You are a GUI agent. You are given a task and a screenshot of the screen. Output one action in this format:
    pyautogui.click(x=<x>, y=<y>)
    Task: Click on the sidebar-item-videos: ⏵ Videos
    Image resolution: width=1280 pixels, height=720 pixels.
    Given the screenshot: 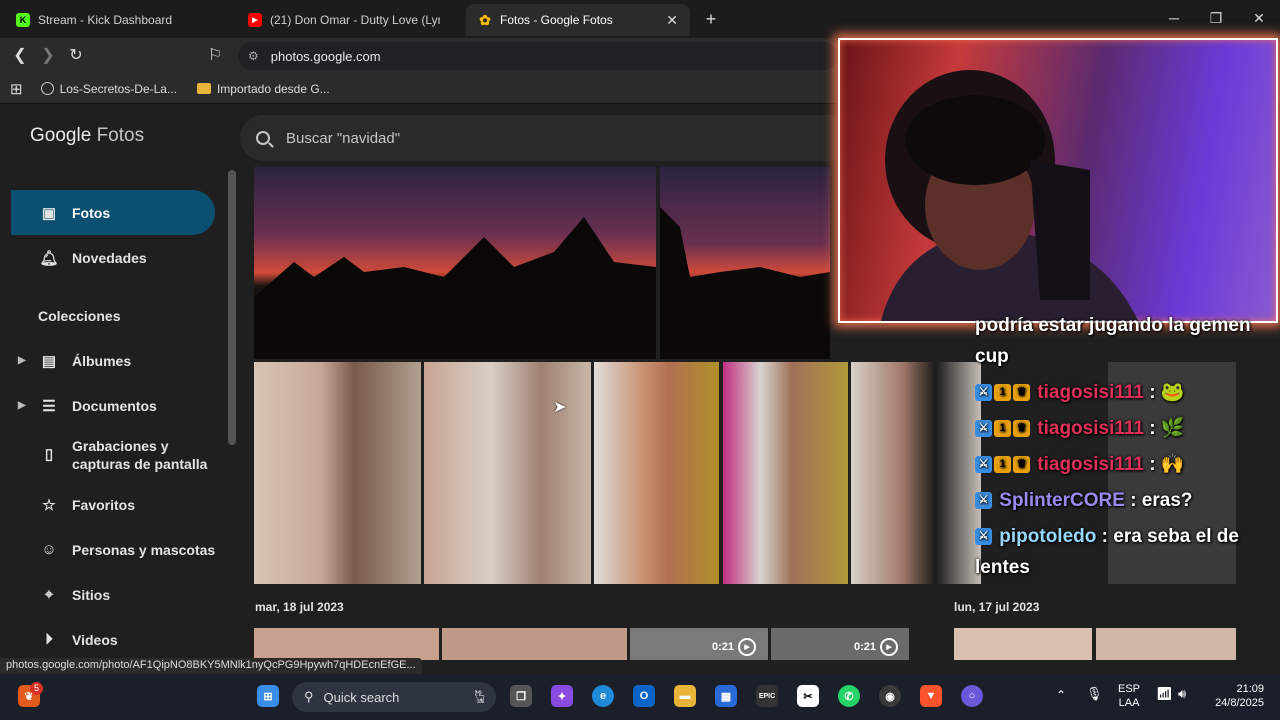 What is the action you would take?
    pyautogui.click(x=115, y=639)
    